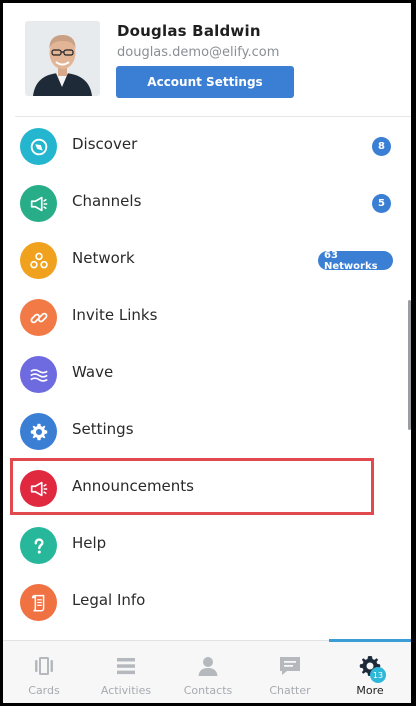 Image resolution: width=416 pixels, height=706 pixels. Describe the element at coordinates (38, 317) in the screenshot. I see `link-icon` at that location.